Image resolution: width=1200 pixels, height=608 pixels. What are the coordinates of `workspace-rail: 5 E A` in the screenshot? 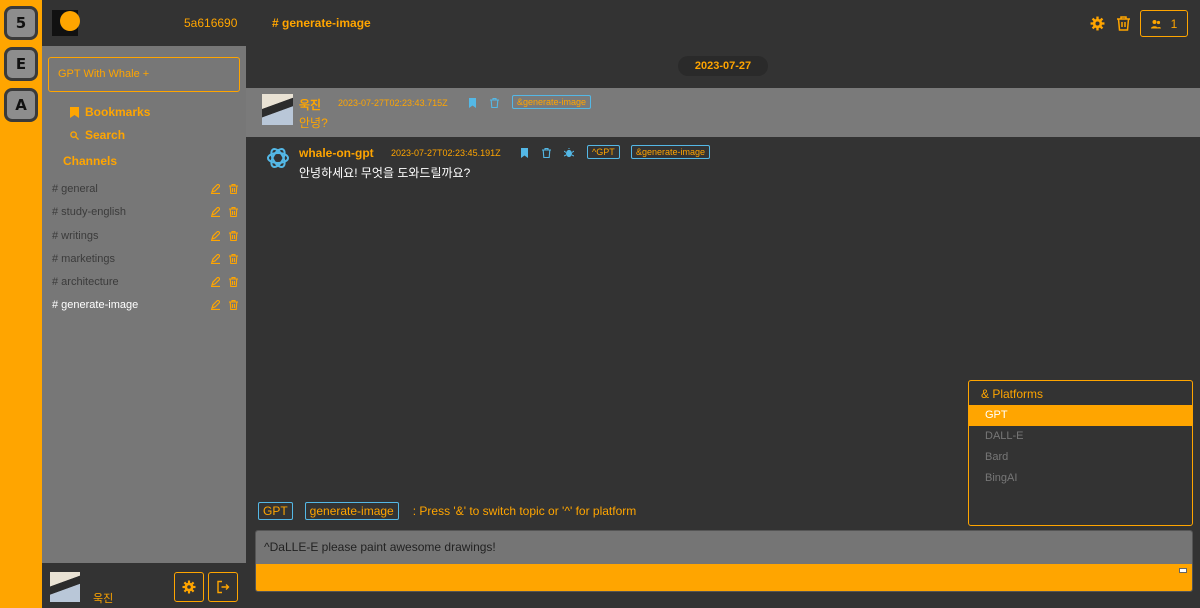 It's located at (21, 304).